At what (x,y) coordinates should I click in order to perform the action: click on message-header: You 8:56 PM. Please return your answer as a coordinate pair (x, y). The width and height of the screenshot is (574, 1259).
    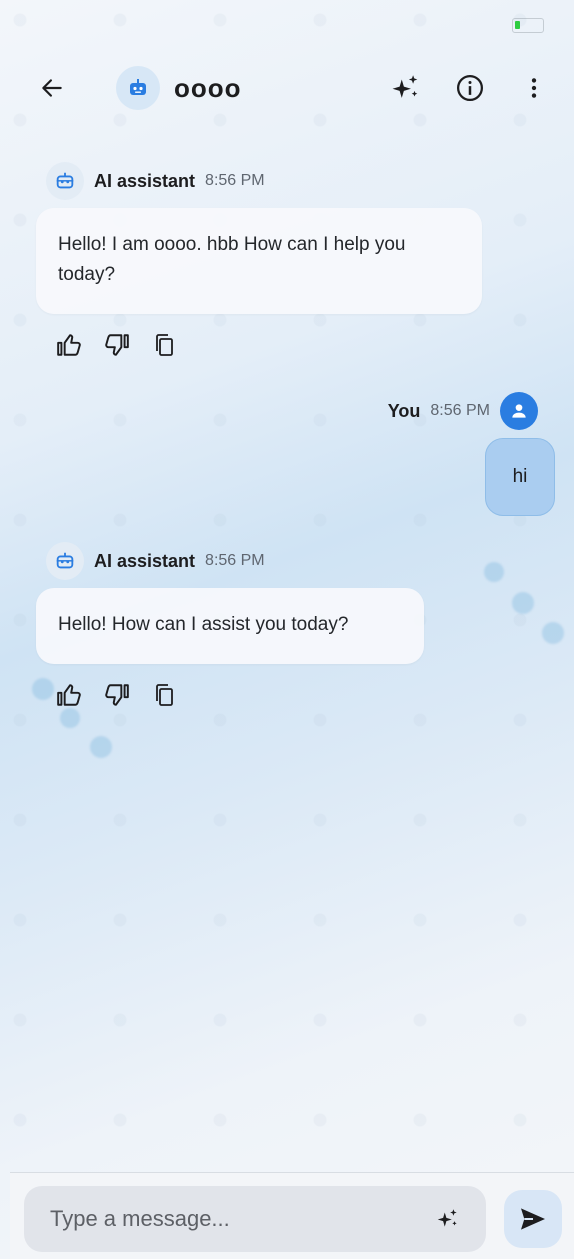
    Looking at the image, I should click on (463, 411).